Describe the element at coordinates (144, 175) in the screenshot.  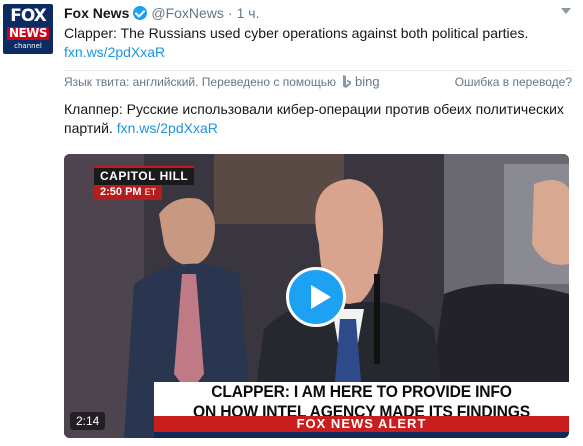
I see `location-bug: CAPITOL HILL` at that location.